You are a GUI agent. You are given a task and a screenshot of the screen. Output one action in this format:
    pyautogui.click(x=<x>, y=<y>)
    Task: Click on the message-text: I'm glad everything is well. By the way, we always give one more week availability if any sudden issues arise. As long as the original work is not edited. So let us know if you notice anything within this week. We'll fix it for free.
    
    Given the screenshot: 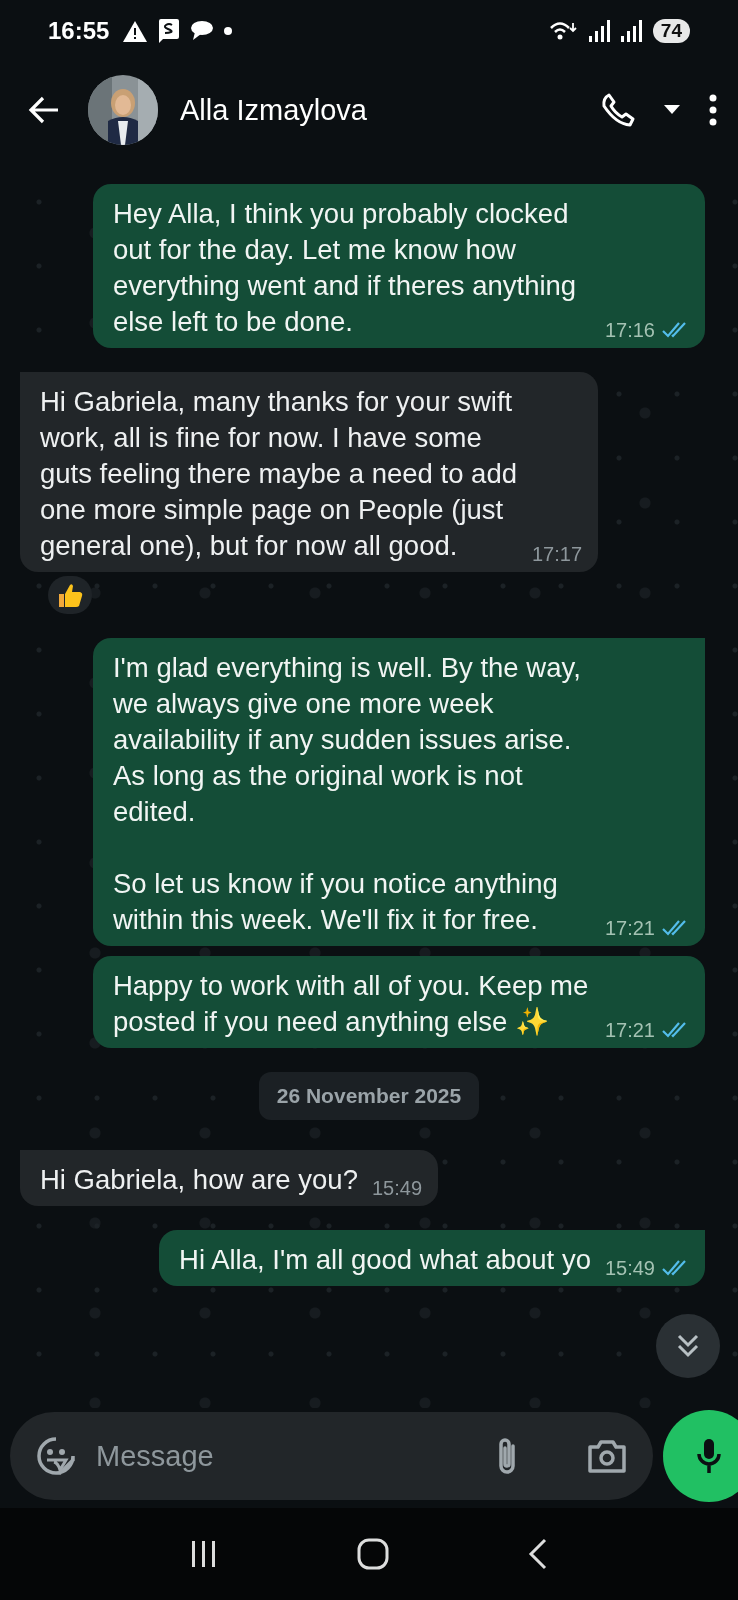 What is the action you would take?
    pyautogui.click(x=347, y=794)
    